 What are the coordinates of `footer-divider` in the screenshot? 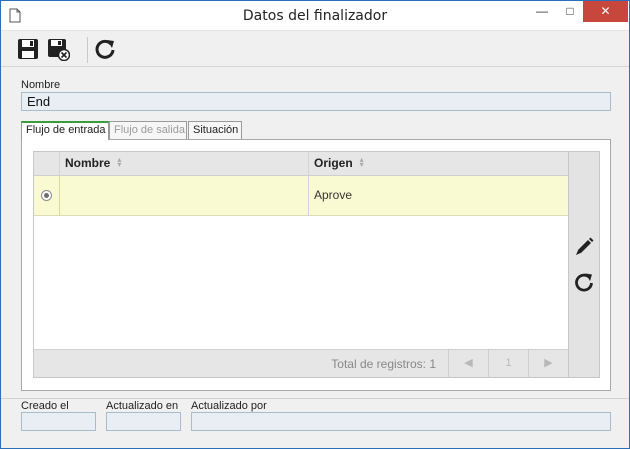 It's located at (315, 398).